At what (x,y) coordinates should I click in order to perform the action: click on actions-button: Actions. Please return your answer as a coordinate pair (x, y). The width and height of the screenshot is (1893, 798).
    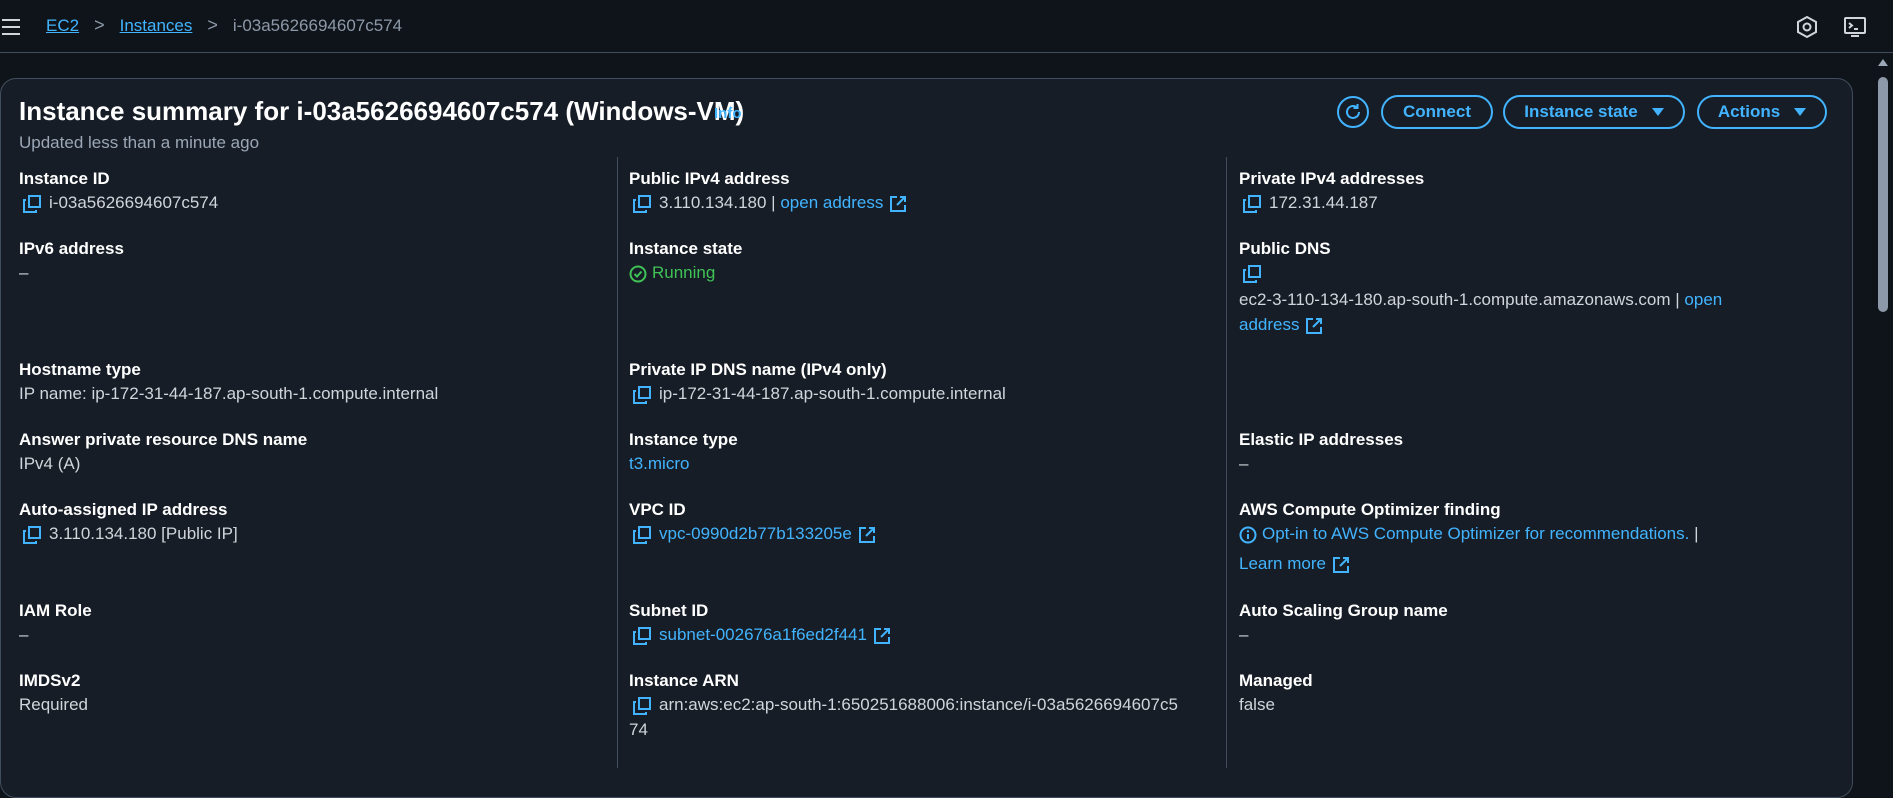
    Looking at the image, I should click on (1762, 112).